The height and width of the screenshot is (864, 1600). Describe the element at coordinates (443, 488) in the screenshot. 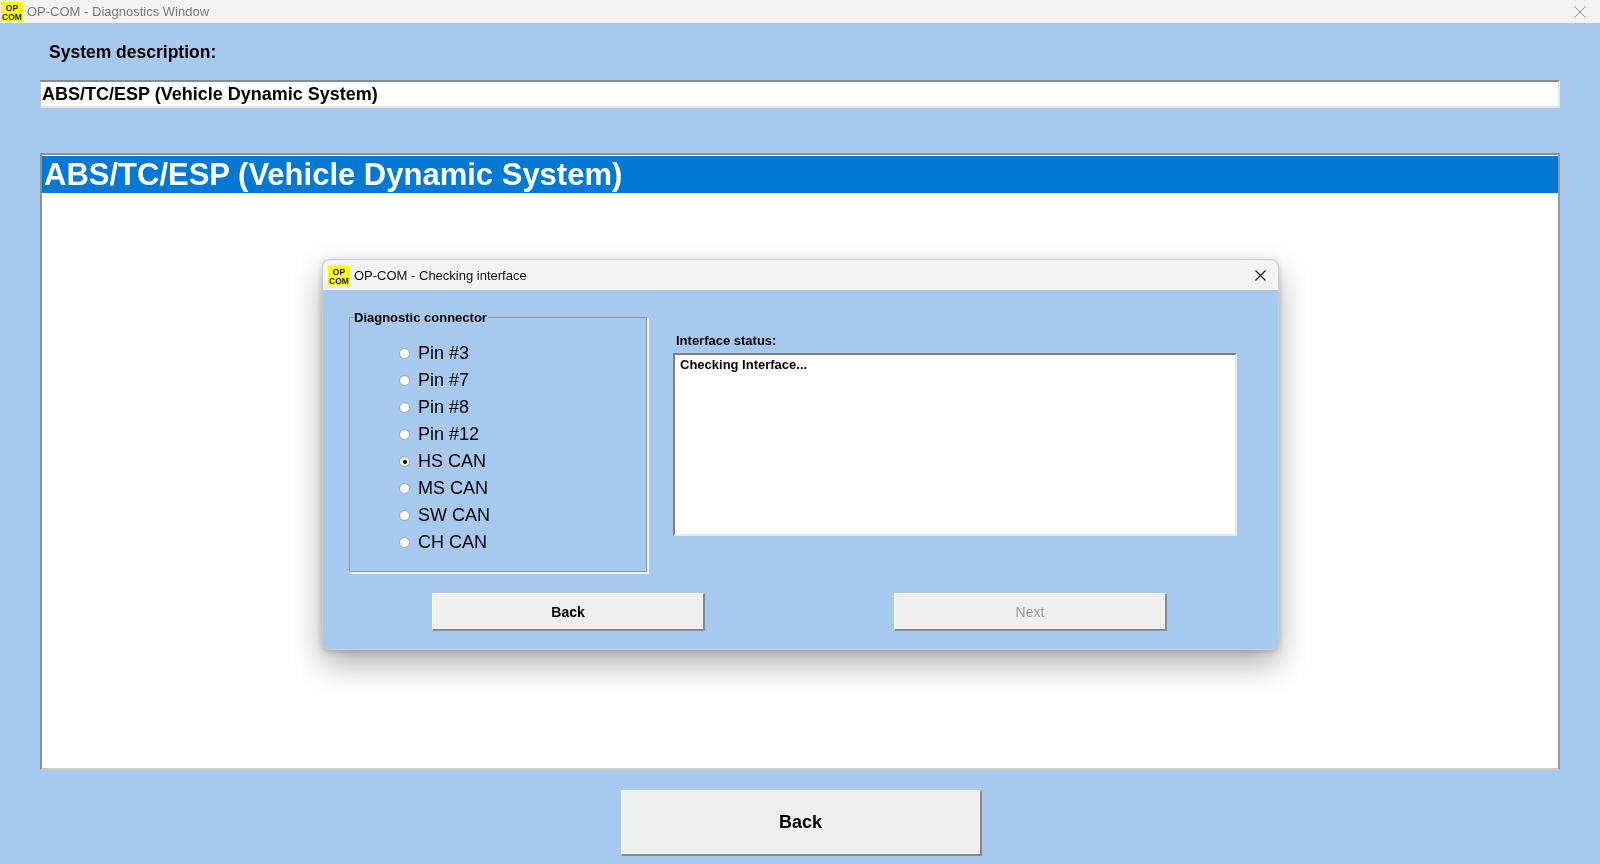

I see `radio-option: MS CAN` at that location.